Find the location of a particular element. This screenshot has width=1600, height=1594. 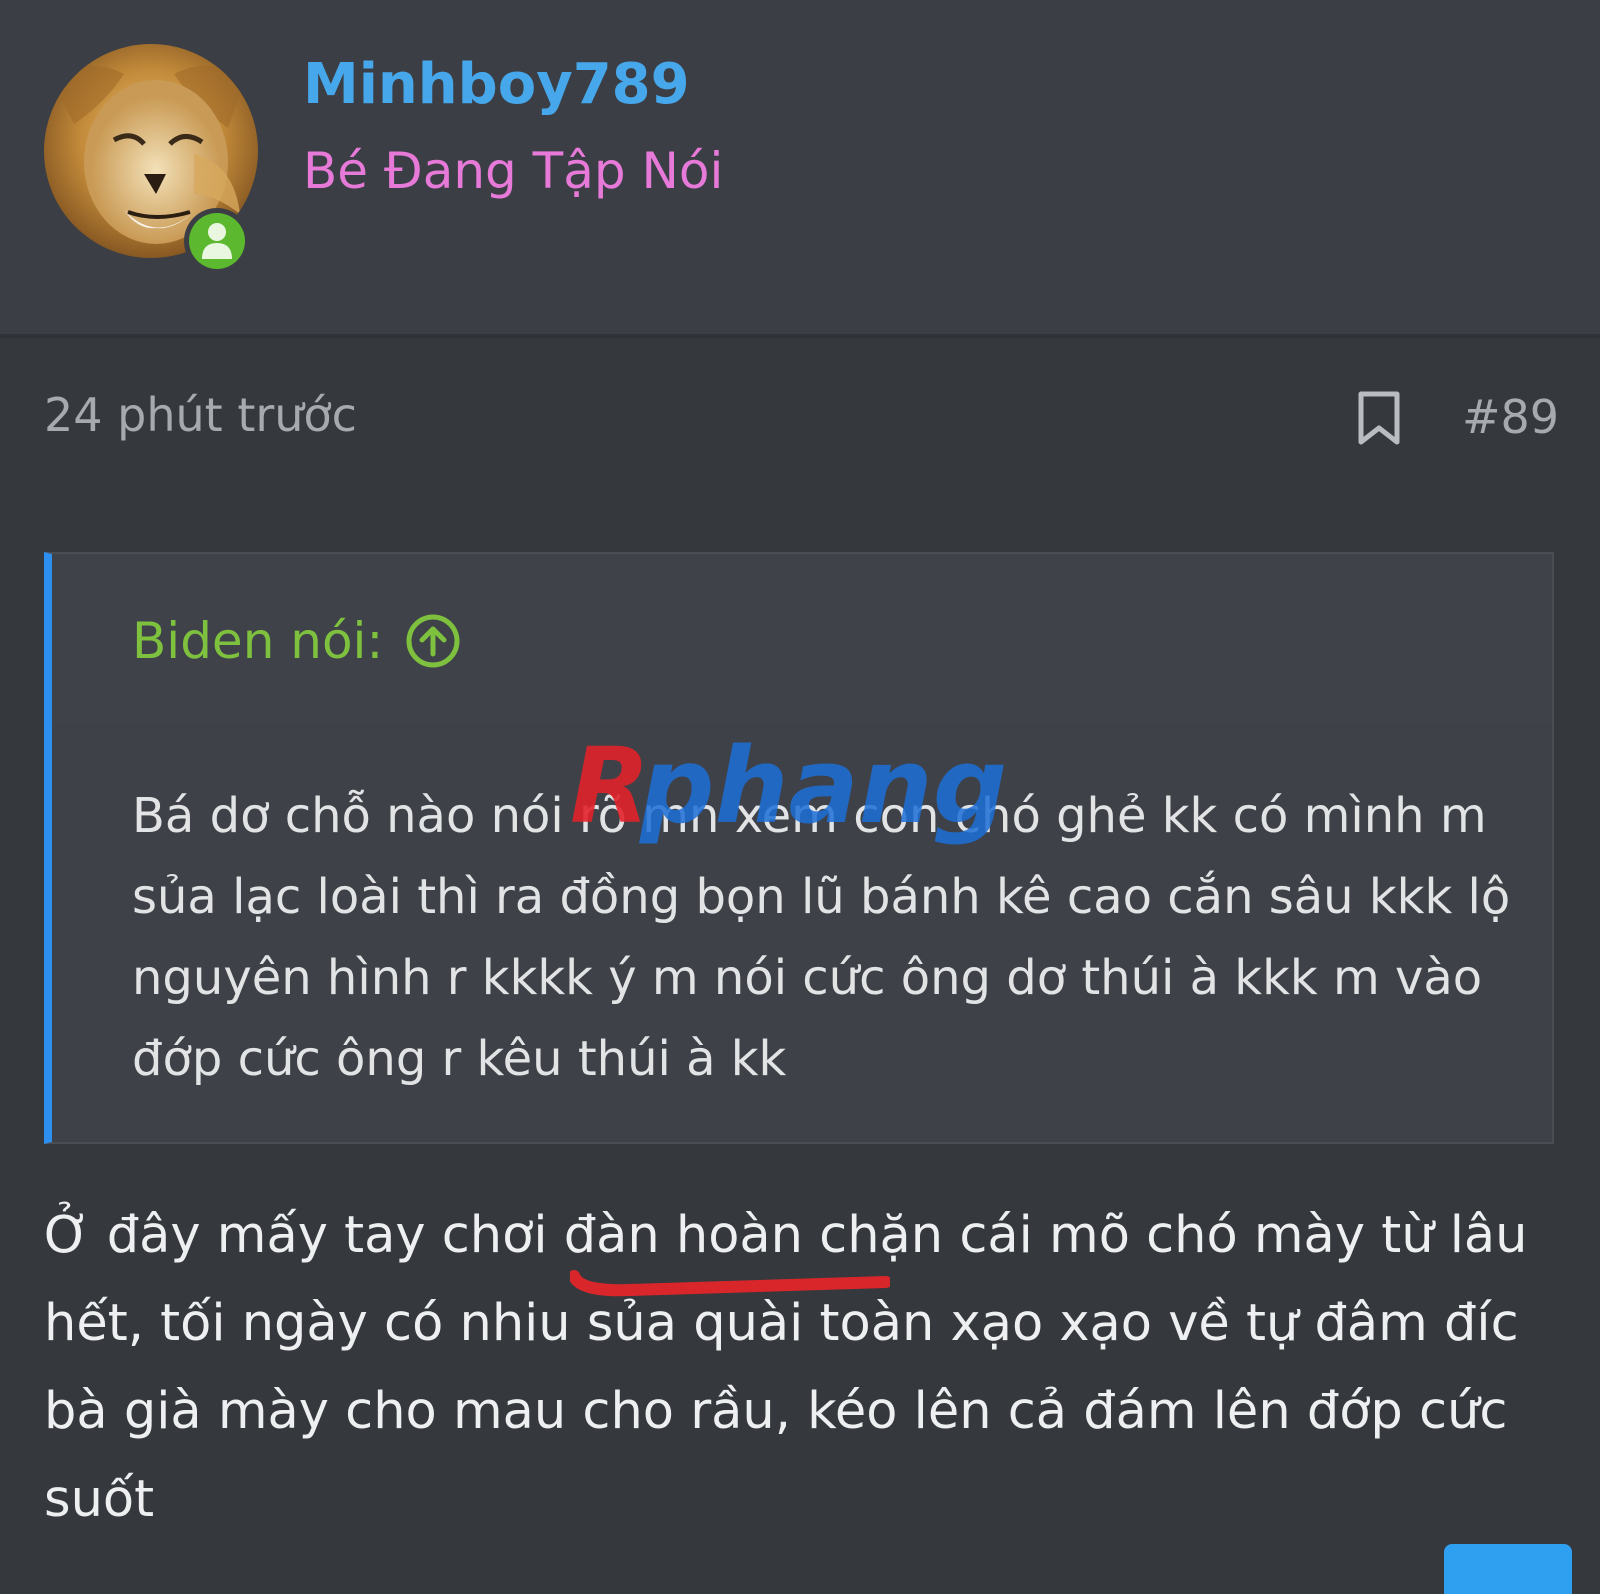

bookmark-icon is located at coordinates (1379, 418).